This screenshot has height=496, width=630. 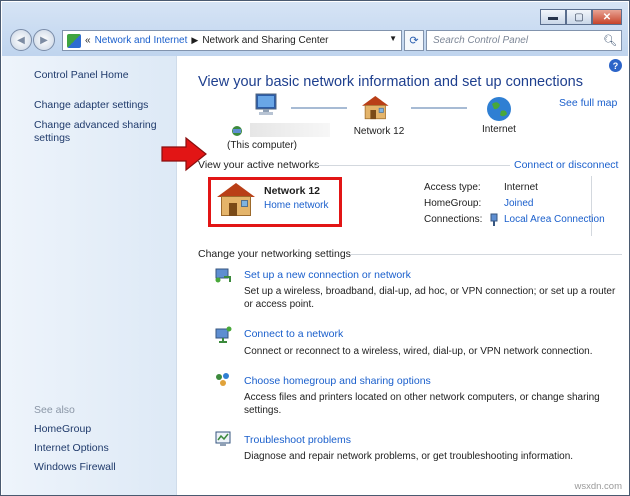 I want to click on homegroup-label: HomeGroup:, so click(x=453, y=203).